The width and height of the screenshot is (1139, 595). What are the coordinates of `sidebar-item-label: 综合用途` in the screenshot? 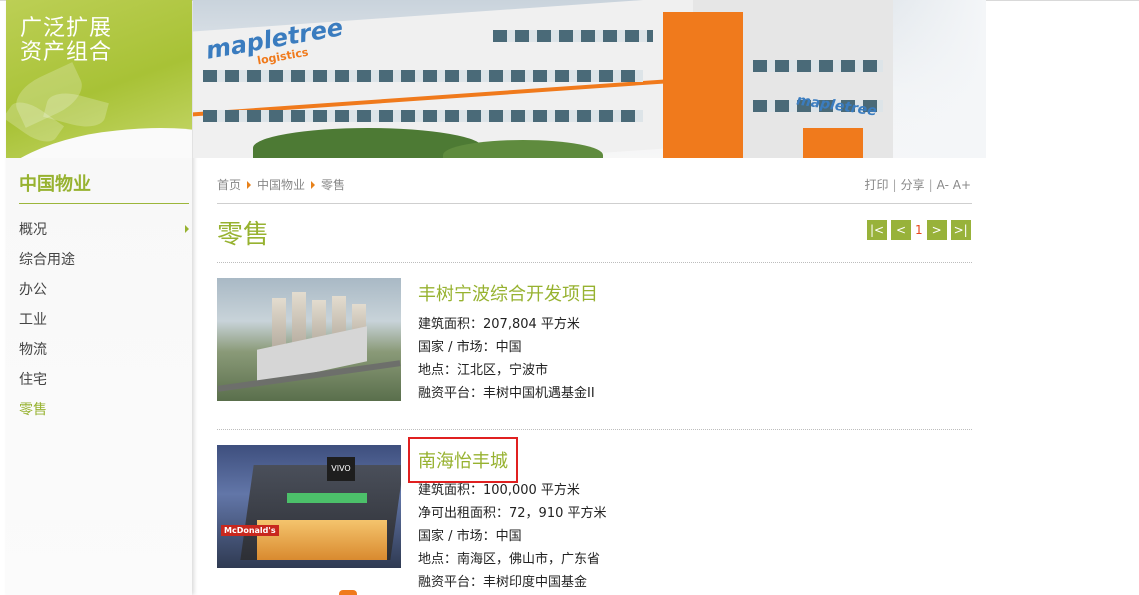 It's located at (47, 260).